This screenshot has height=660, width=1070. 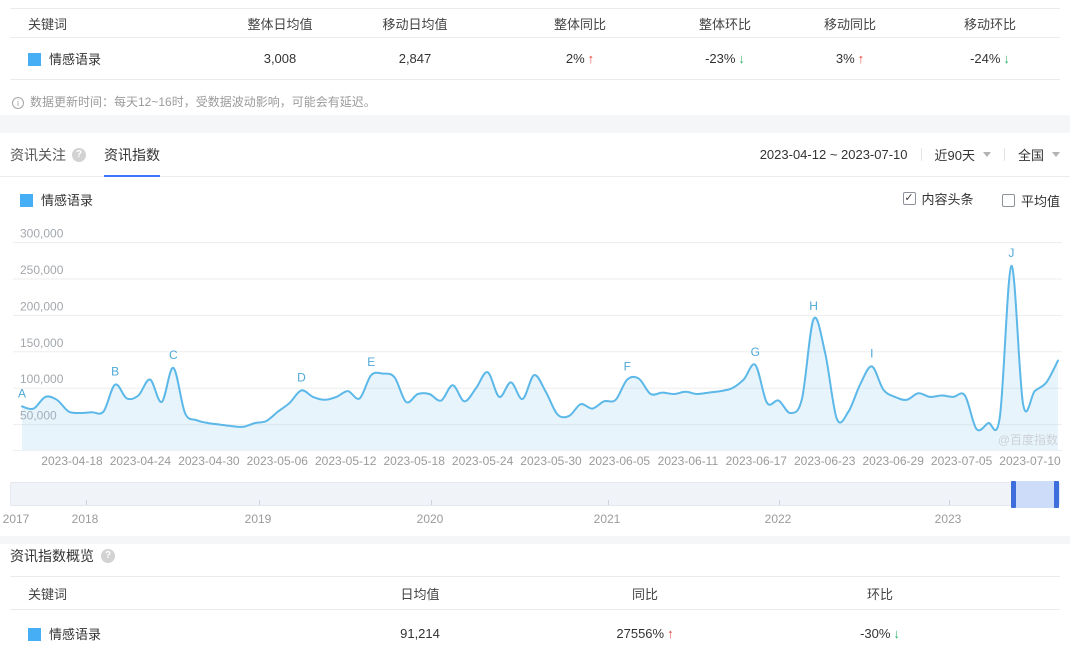 I want to click on tab-news-index: 资讯指数, so click(x=132, y=155).